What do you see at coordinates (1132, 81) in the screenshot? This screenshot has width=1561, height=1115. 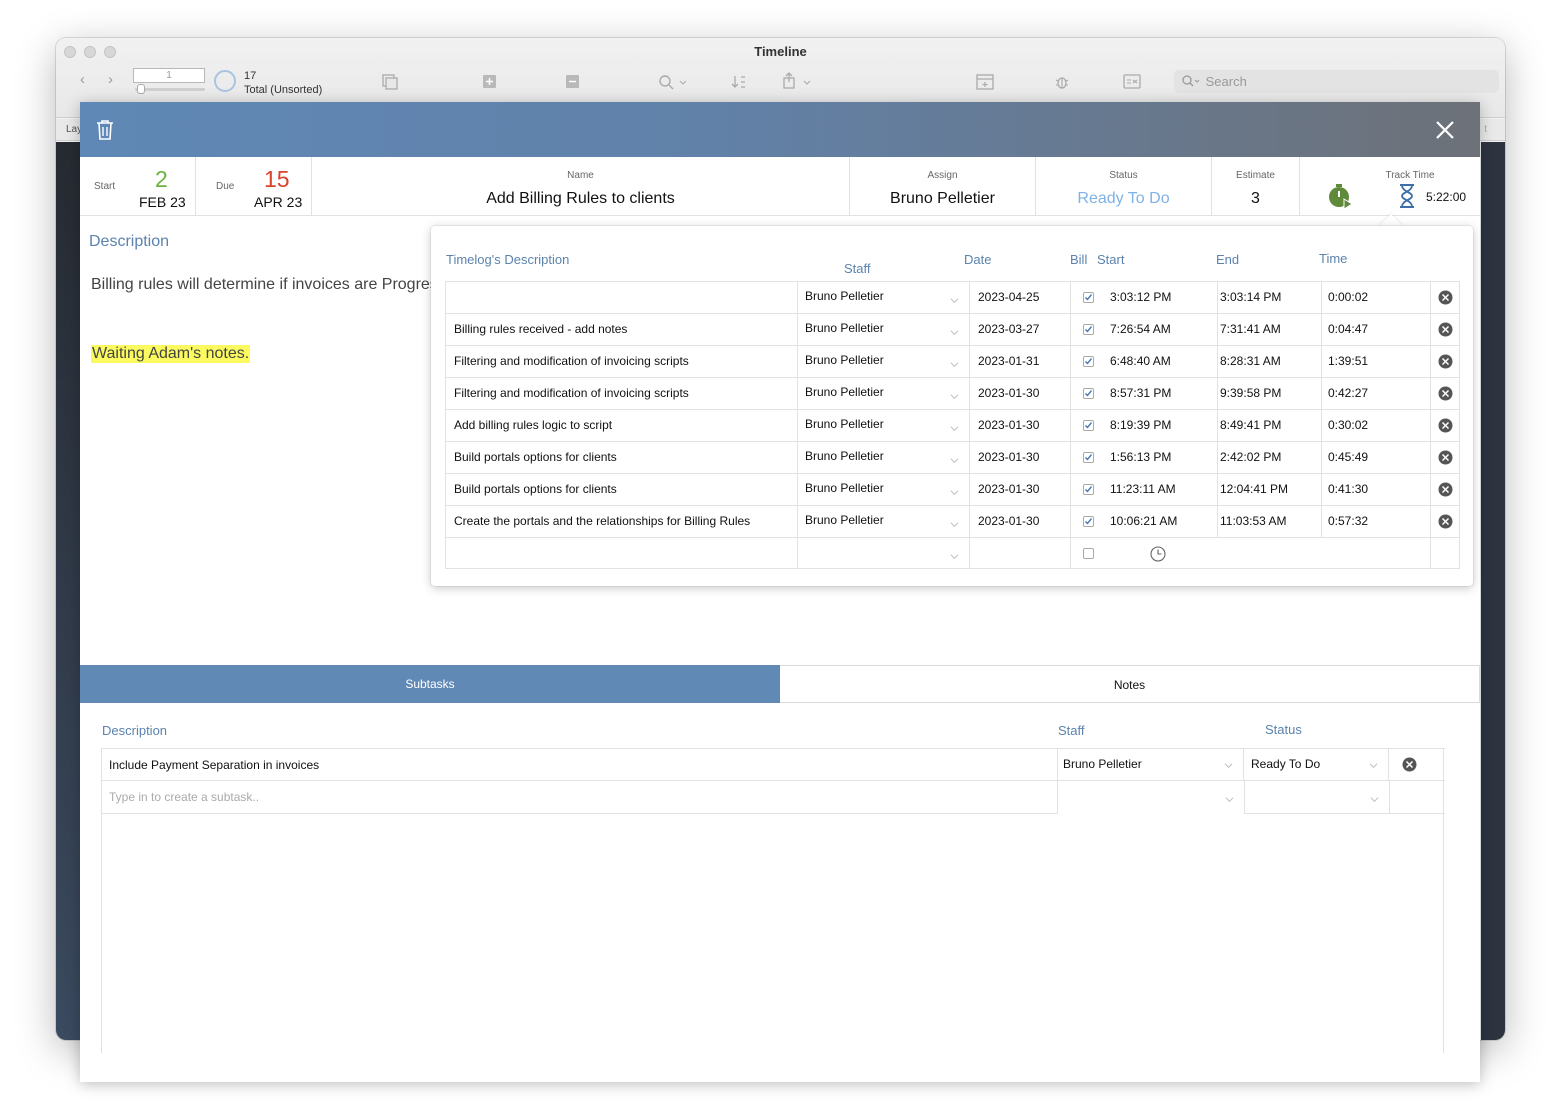 I see `edit-layout-icon` at bounding box center [1132, 81].